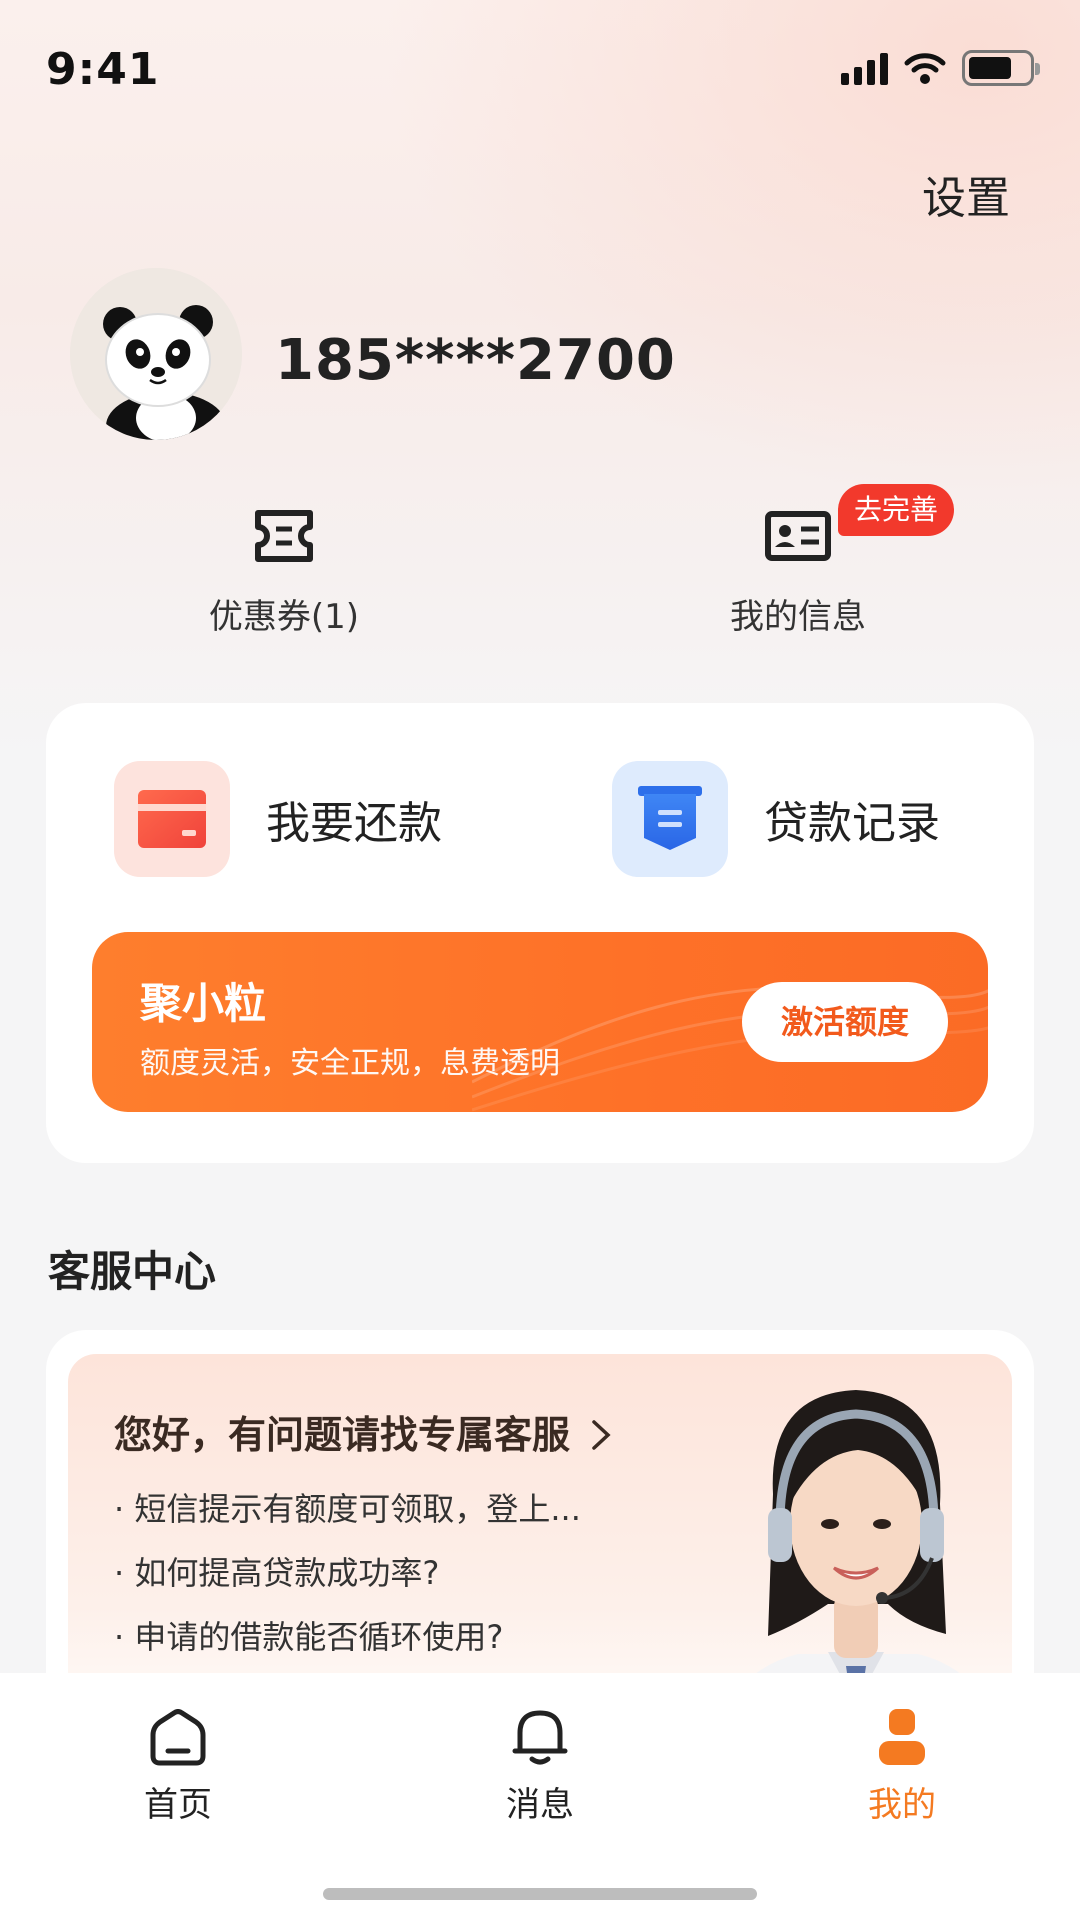 This screenshot has width=1080, height=1920. What do you see at coordinates (308, 1635) in the screenshot?
I see `faq-item: · 申请的借款能否循环使用?` at bounding box center [308, 1635].